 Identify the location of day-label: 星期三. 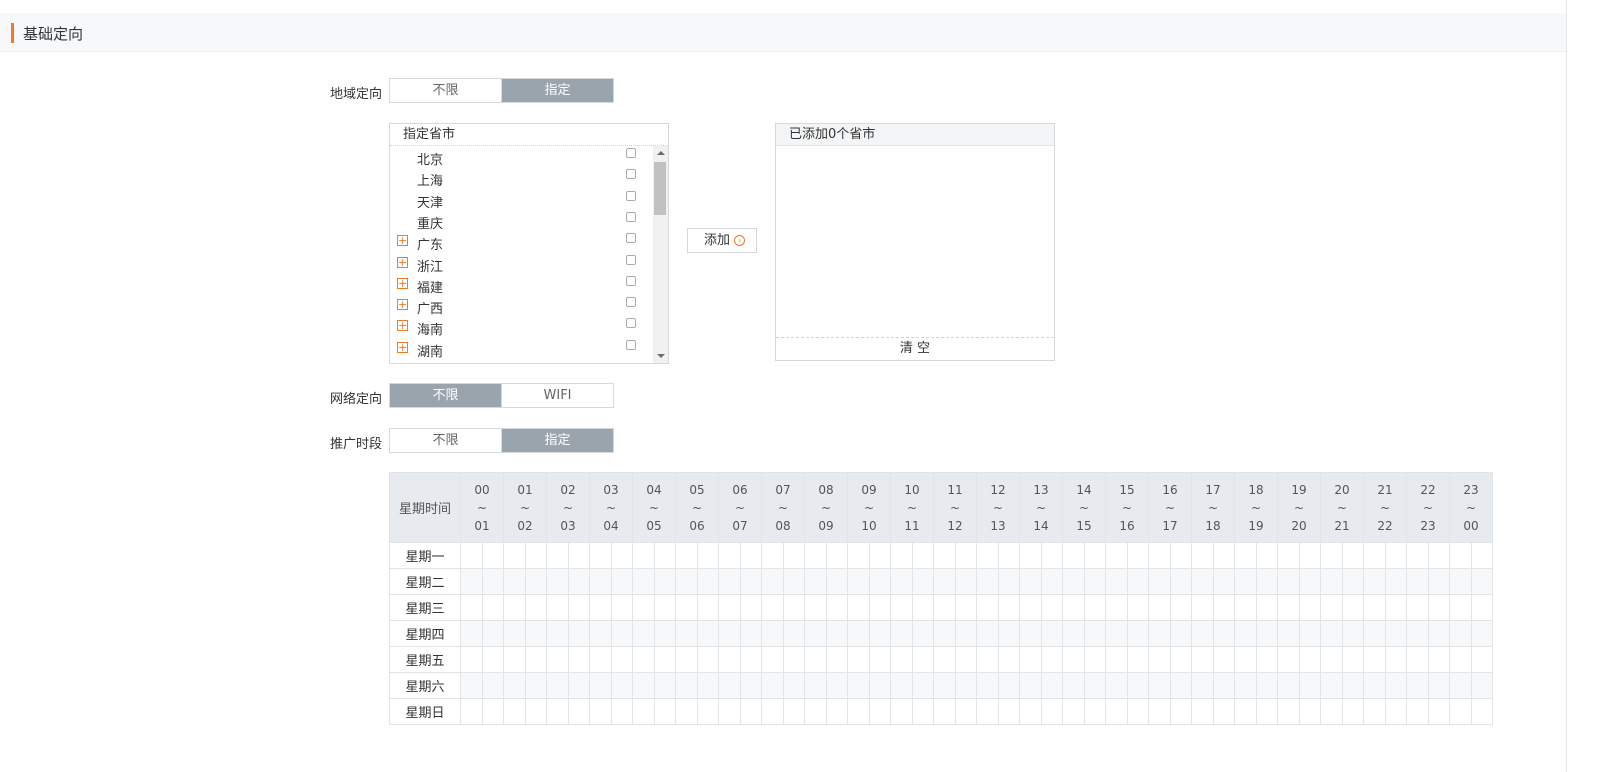
(425, 607).